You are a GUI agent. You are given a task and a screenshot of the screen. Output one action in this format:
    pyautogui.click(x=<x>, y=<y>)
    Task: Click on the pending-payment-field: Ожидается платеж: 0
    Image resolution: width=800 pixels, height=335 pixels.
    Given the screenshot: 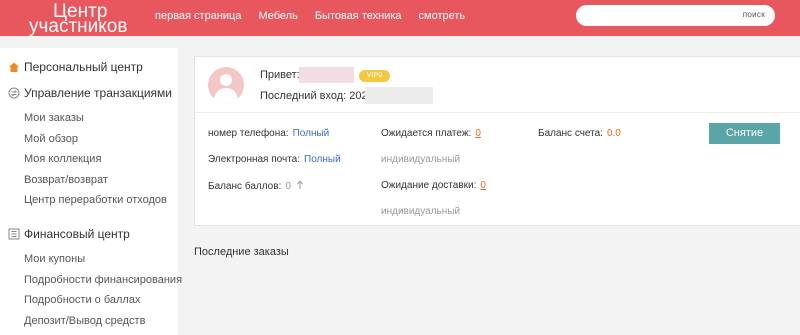 What is the action you would take?
    pyautogui.click(x=431, y=133)
    